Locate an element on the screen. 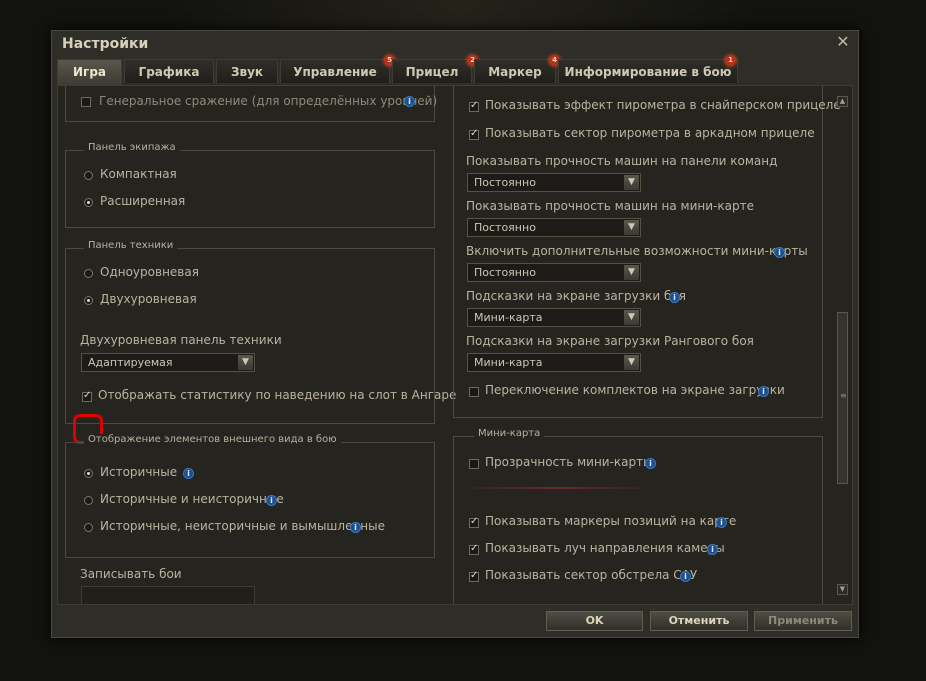 The width and height of the screenshot is (926, 681). ok-button: OK is located at coordinates (594, 621).